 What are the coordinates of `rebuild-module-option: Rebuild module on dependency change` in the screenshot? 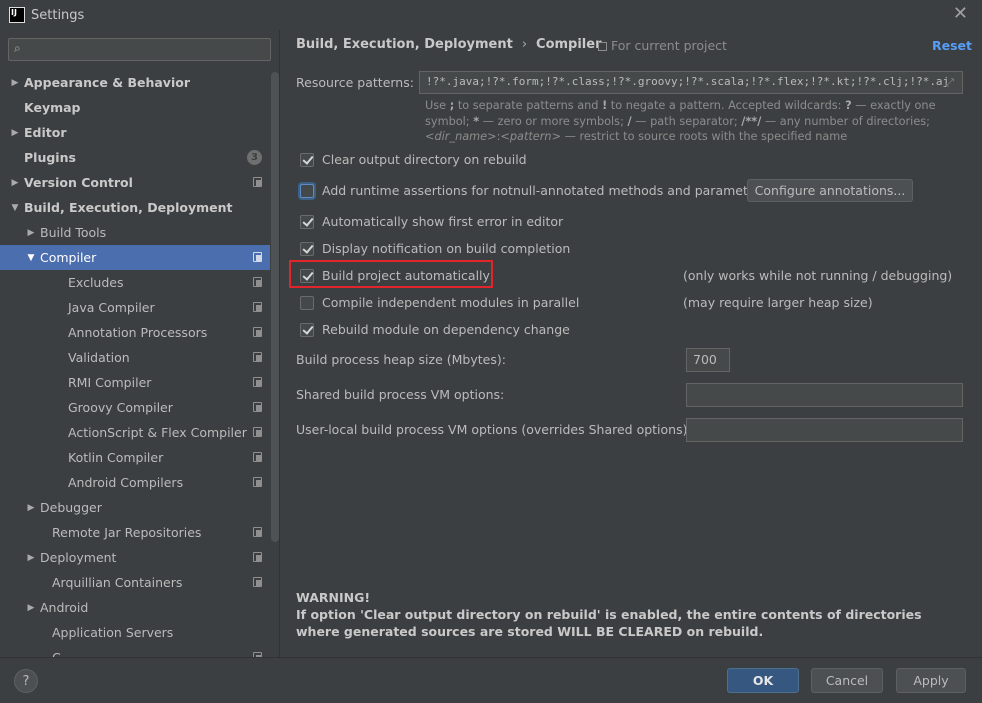 It's located at (435, 329).